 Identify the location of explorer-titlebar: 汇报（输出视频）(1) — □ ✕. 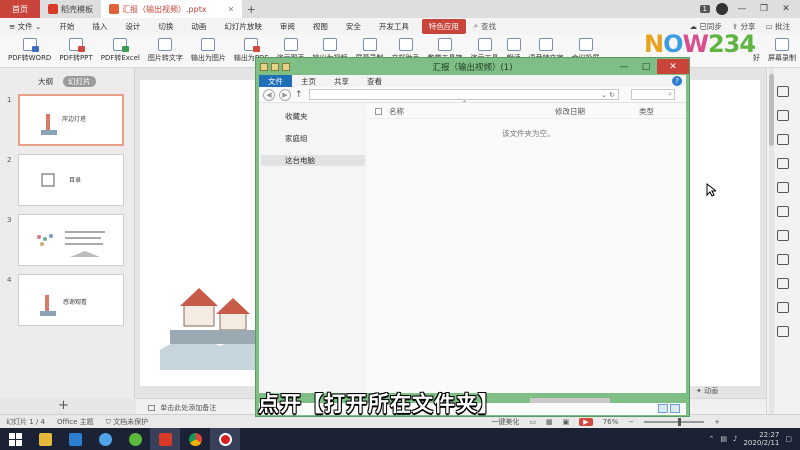
(472, 66).